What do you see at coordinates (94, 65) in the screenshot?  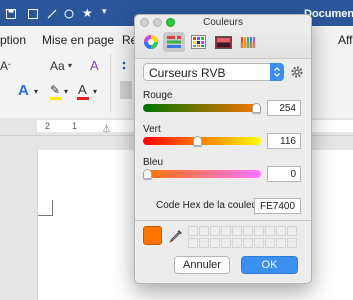 I see `clear-formatting-icon: A` at bounding box center [94, 65].